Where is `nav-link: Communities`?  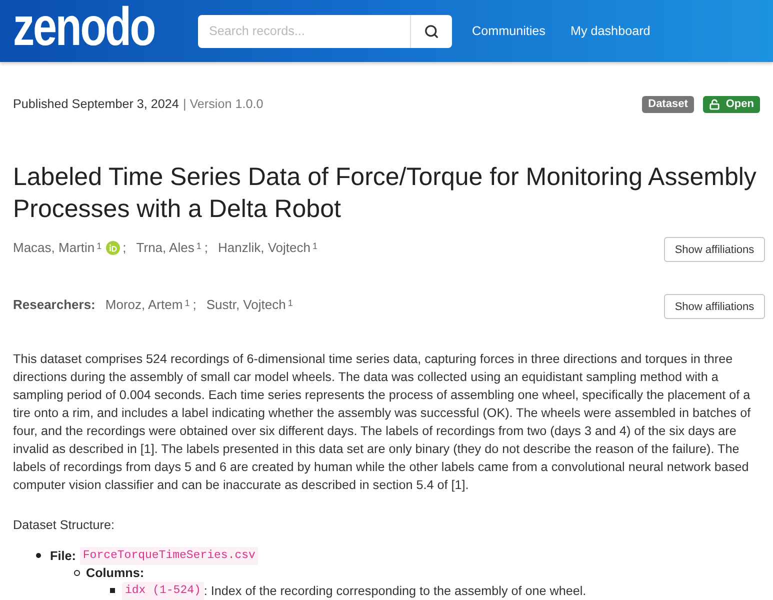 nav-link: Communities is located at coordinates (509, 31).